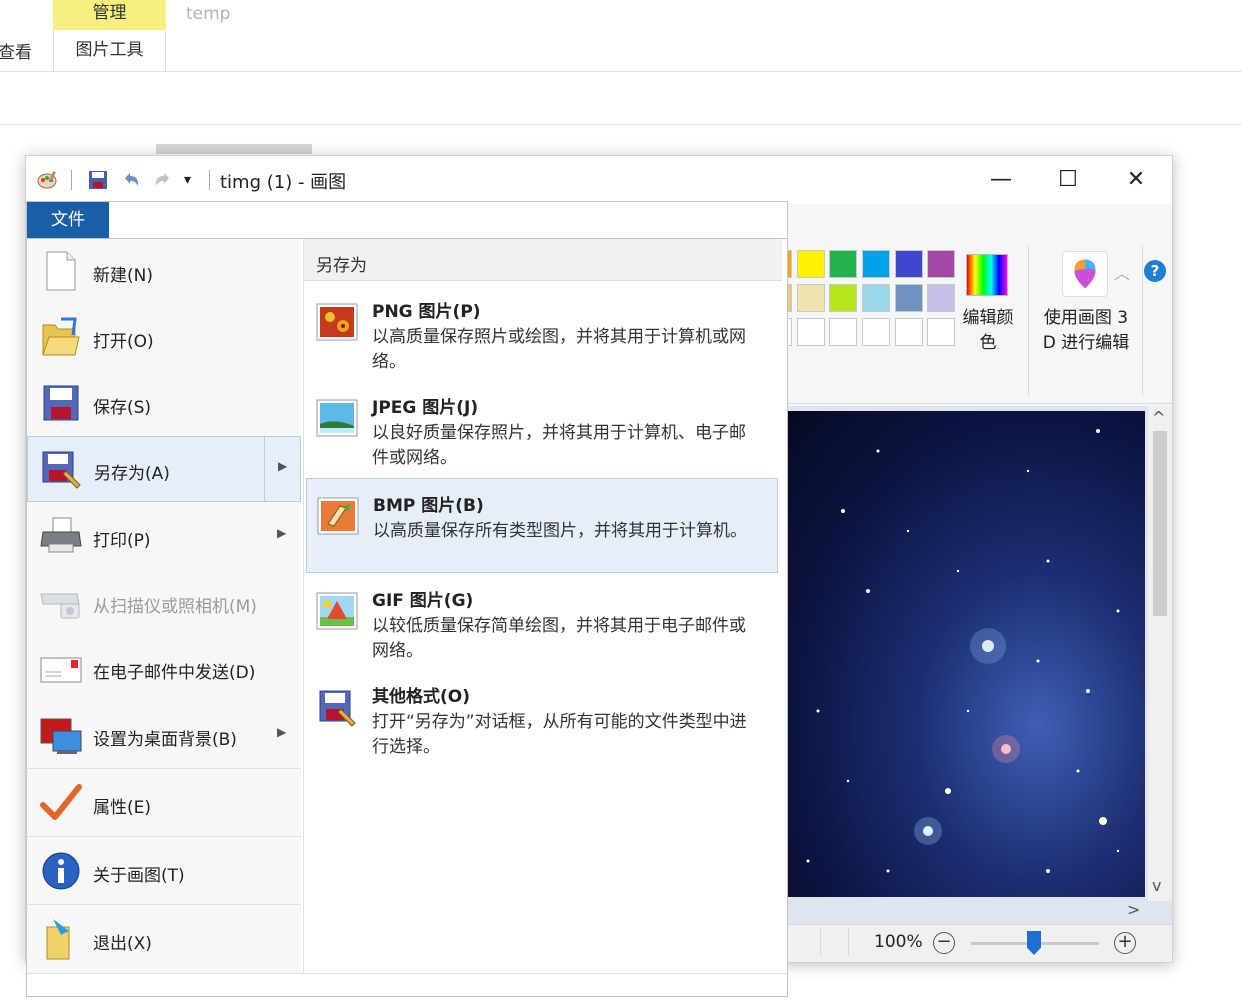  Describe the element at coordinates (1125, 943) in the screenshot. I see `zoom-in-button: +` at that location.